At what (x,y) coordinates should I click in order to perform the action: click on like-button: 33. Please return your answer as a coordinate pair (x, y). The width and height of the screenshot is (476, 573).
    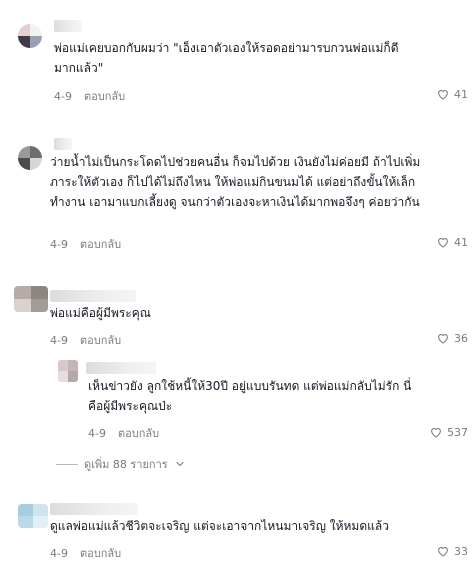
    Looking at the image, I should click on (452, 551).